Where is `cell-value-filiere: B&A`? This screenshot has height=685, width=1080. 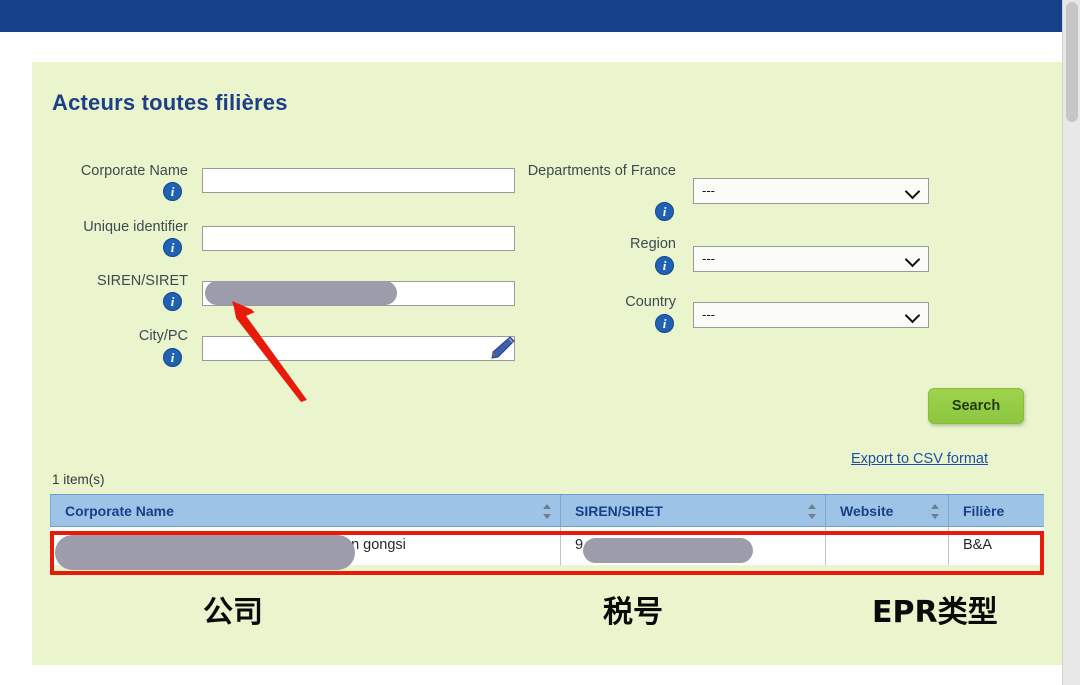 cell-value-filiere: B&A is located at coordinates (978, 545).